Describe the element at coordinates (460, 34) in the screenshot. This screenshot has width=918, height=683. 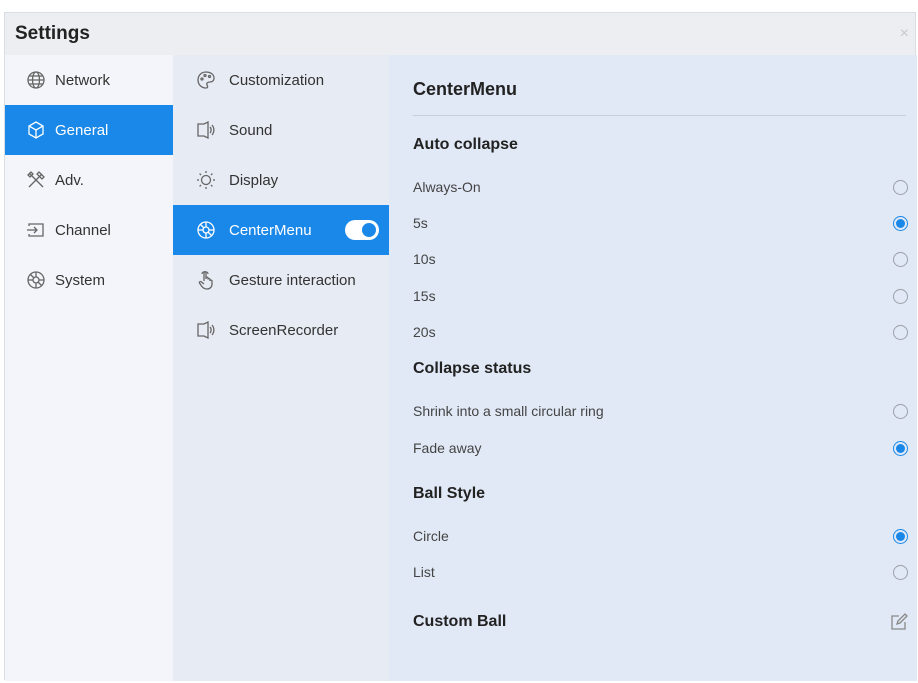
I see `title-bar: Settings ×` at that location.